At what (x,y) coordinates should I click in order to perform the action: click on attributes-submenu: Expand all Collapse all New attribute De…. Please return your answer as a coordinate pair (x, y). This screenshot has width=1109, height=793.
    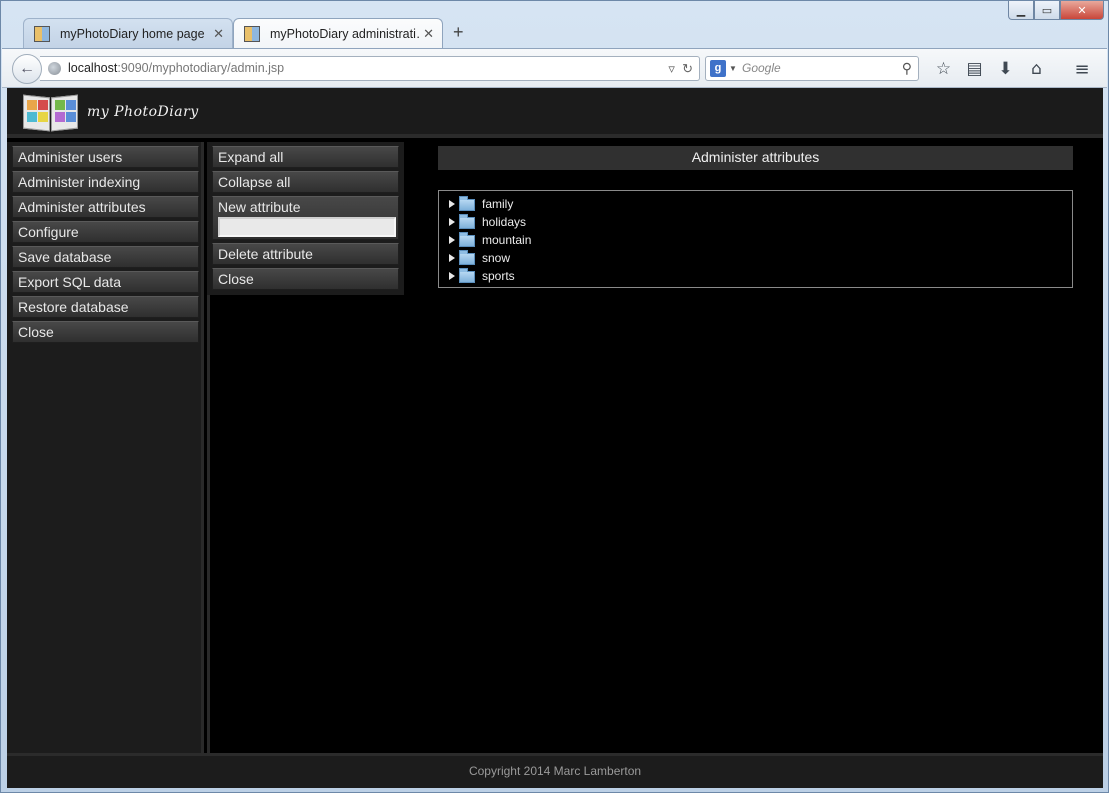
    Looking at the image, I should click on (305, 218).